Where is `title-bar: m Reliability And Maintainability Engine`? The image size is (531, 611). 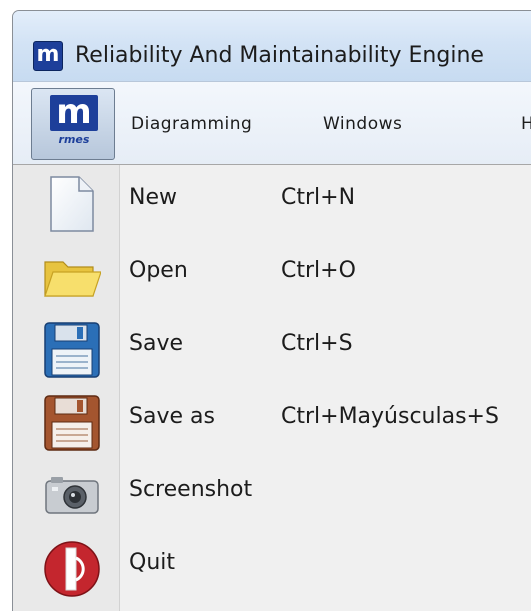 title-bar: m Reliability And Maintainability Engine is located at coordinates (272, 46).